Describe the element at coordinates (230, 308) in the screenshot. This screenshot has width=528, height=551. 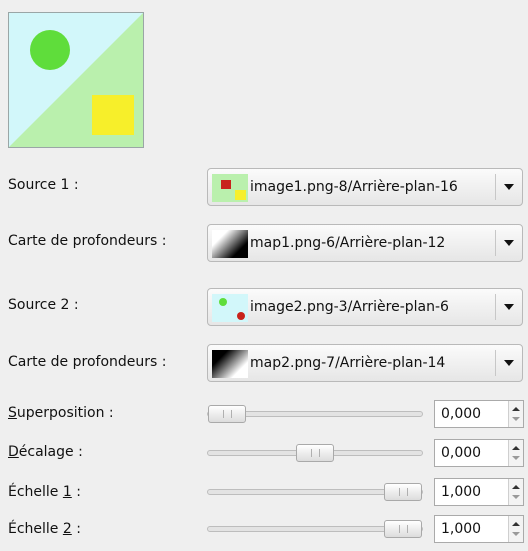
I see `source2-thumbnail` at that location.